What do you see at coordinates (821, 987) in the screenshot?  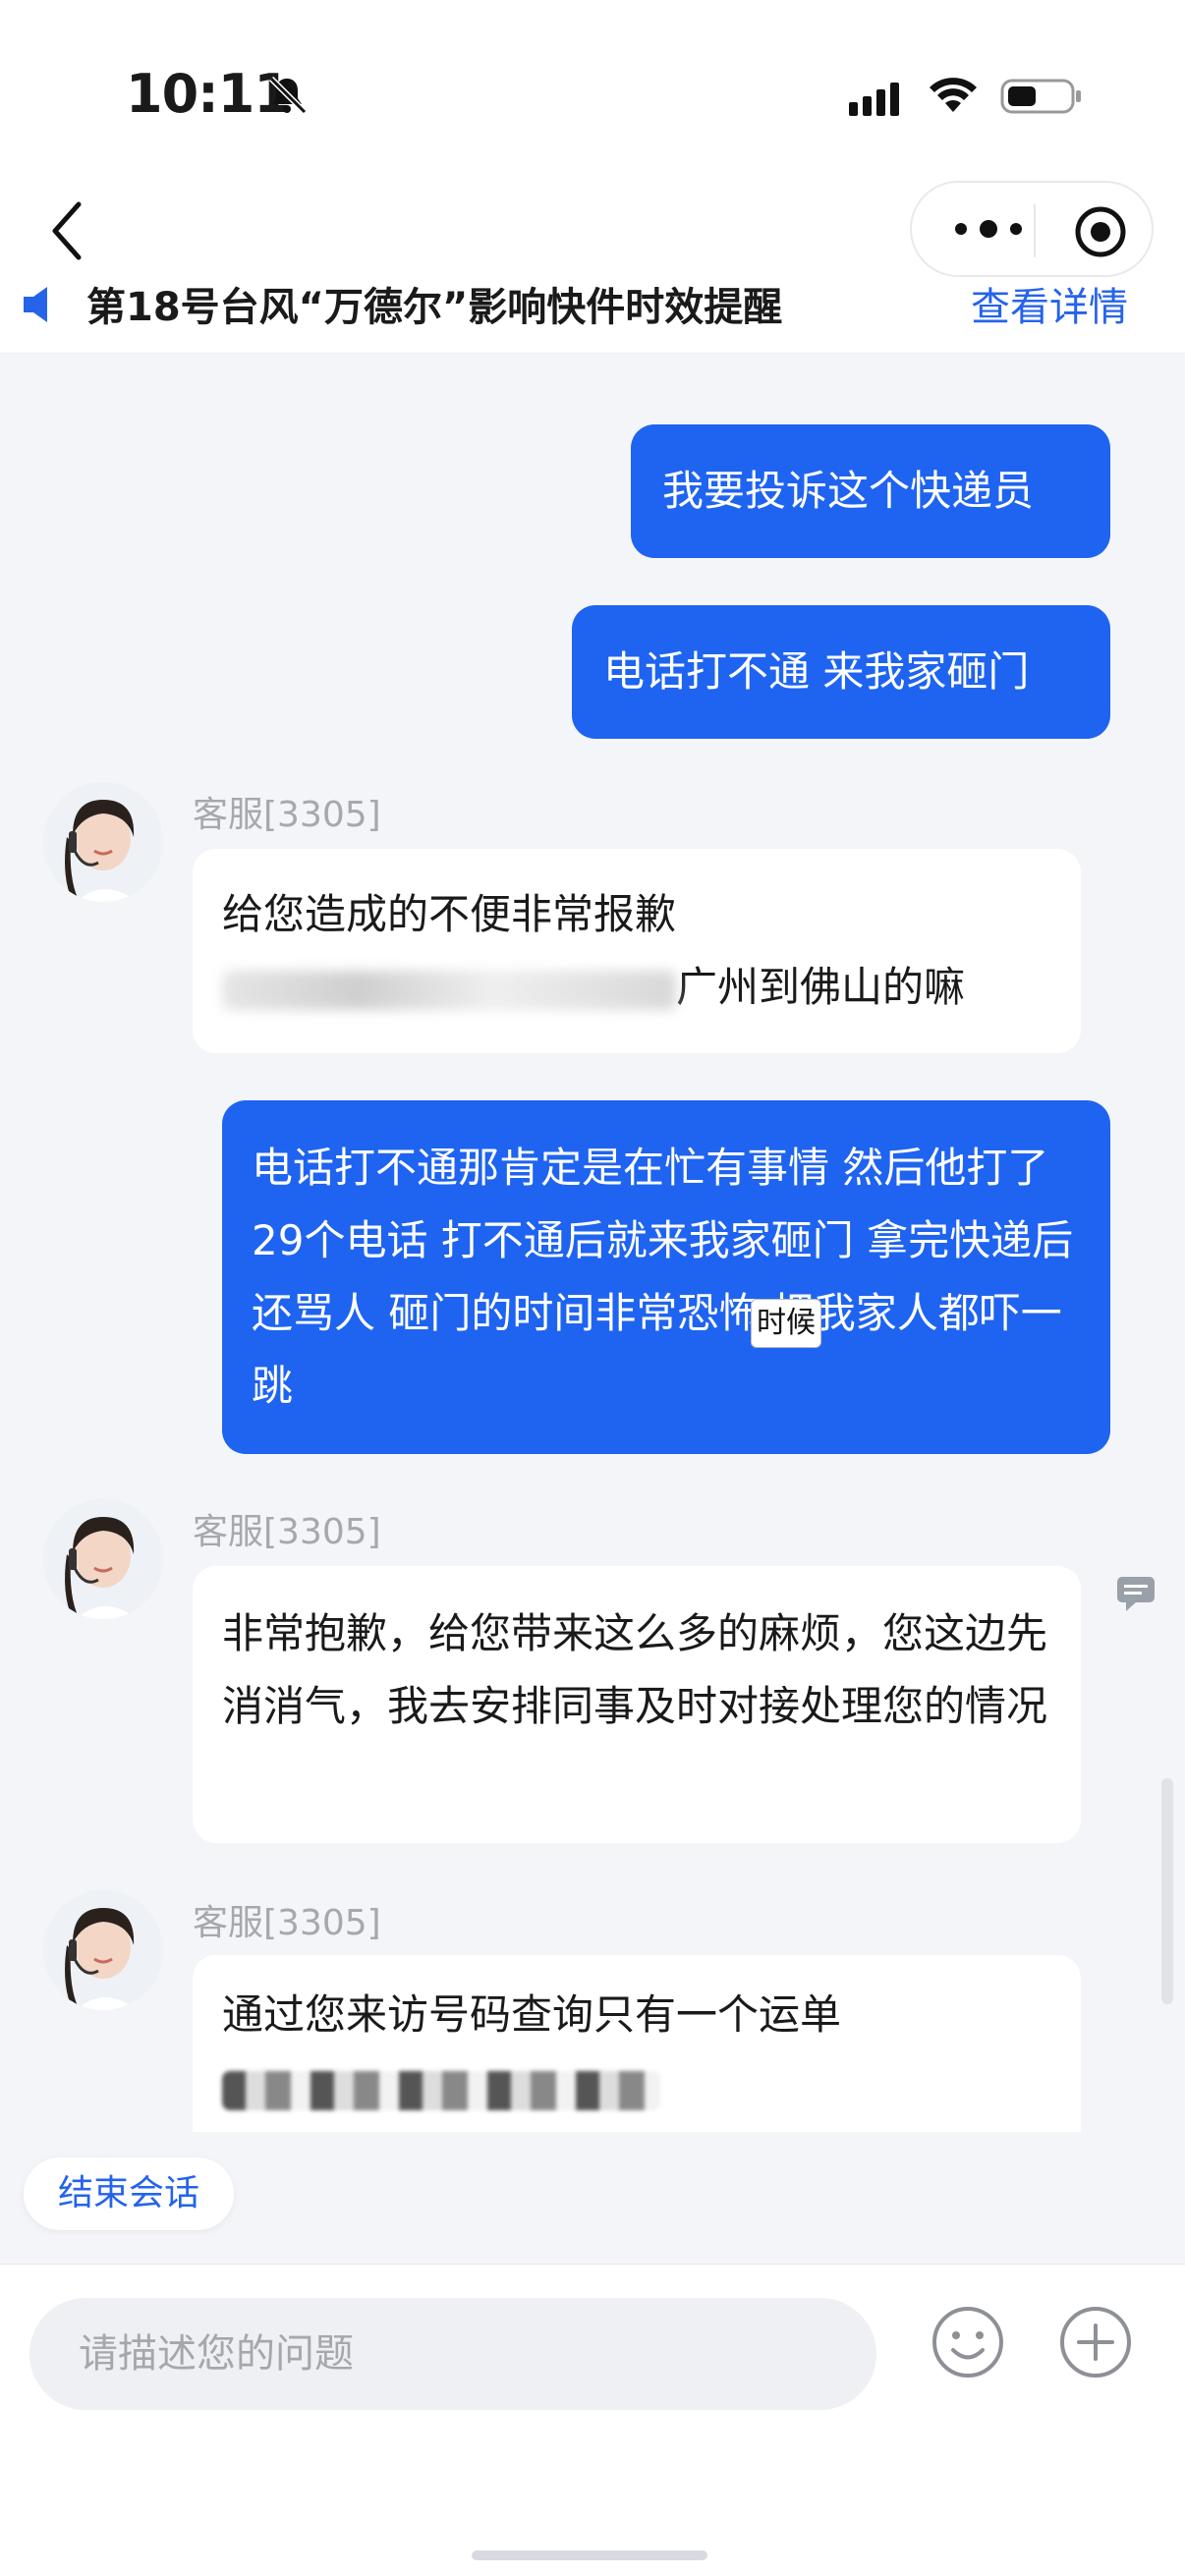 I see `message-text: 广州到佛山的嘛` at bounding box center [821, 987].